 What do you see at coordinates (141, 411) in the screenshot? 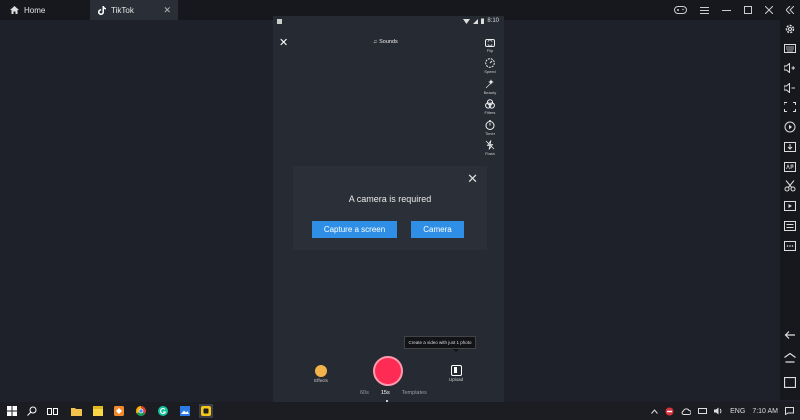
I see `chrome-button` at bounding box center [141, 411].